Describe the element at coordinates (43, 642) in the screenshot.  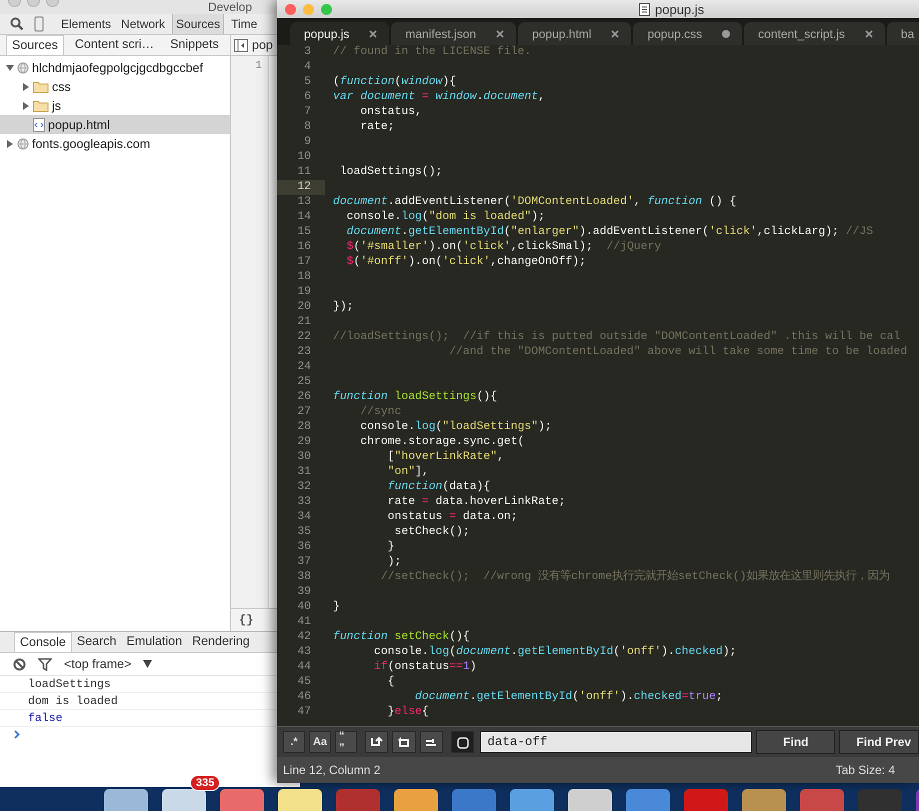
I see `drawer-tab: Console` at that location.